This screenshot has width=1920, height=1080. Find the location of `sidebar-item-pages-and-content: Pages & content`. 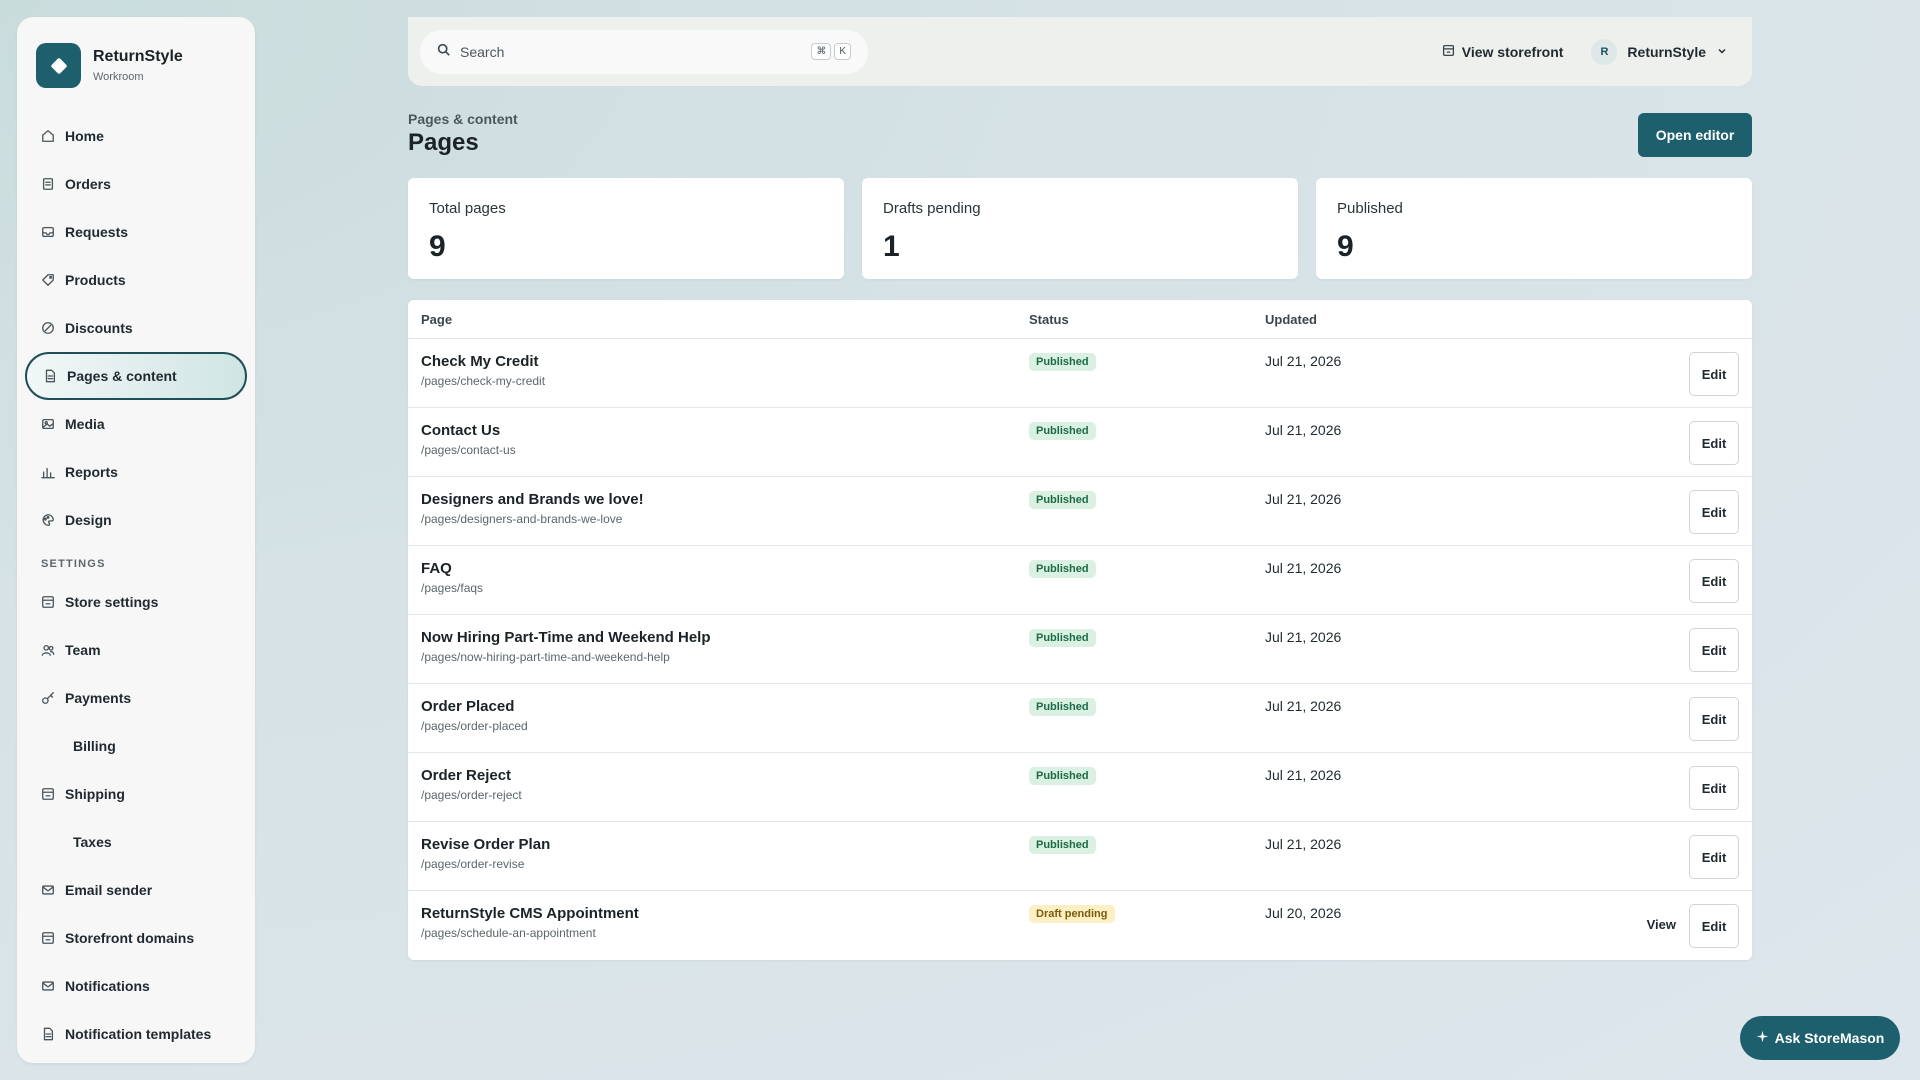

sidebar-item-pages-and-content: Pages & content is located at coordinates (136, 376).